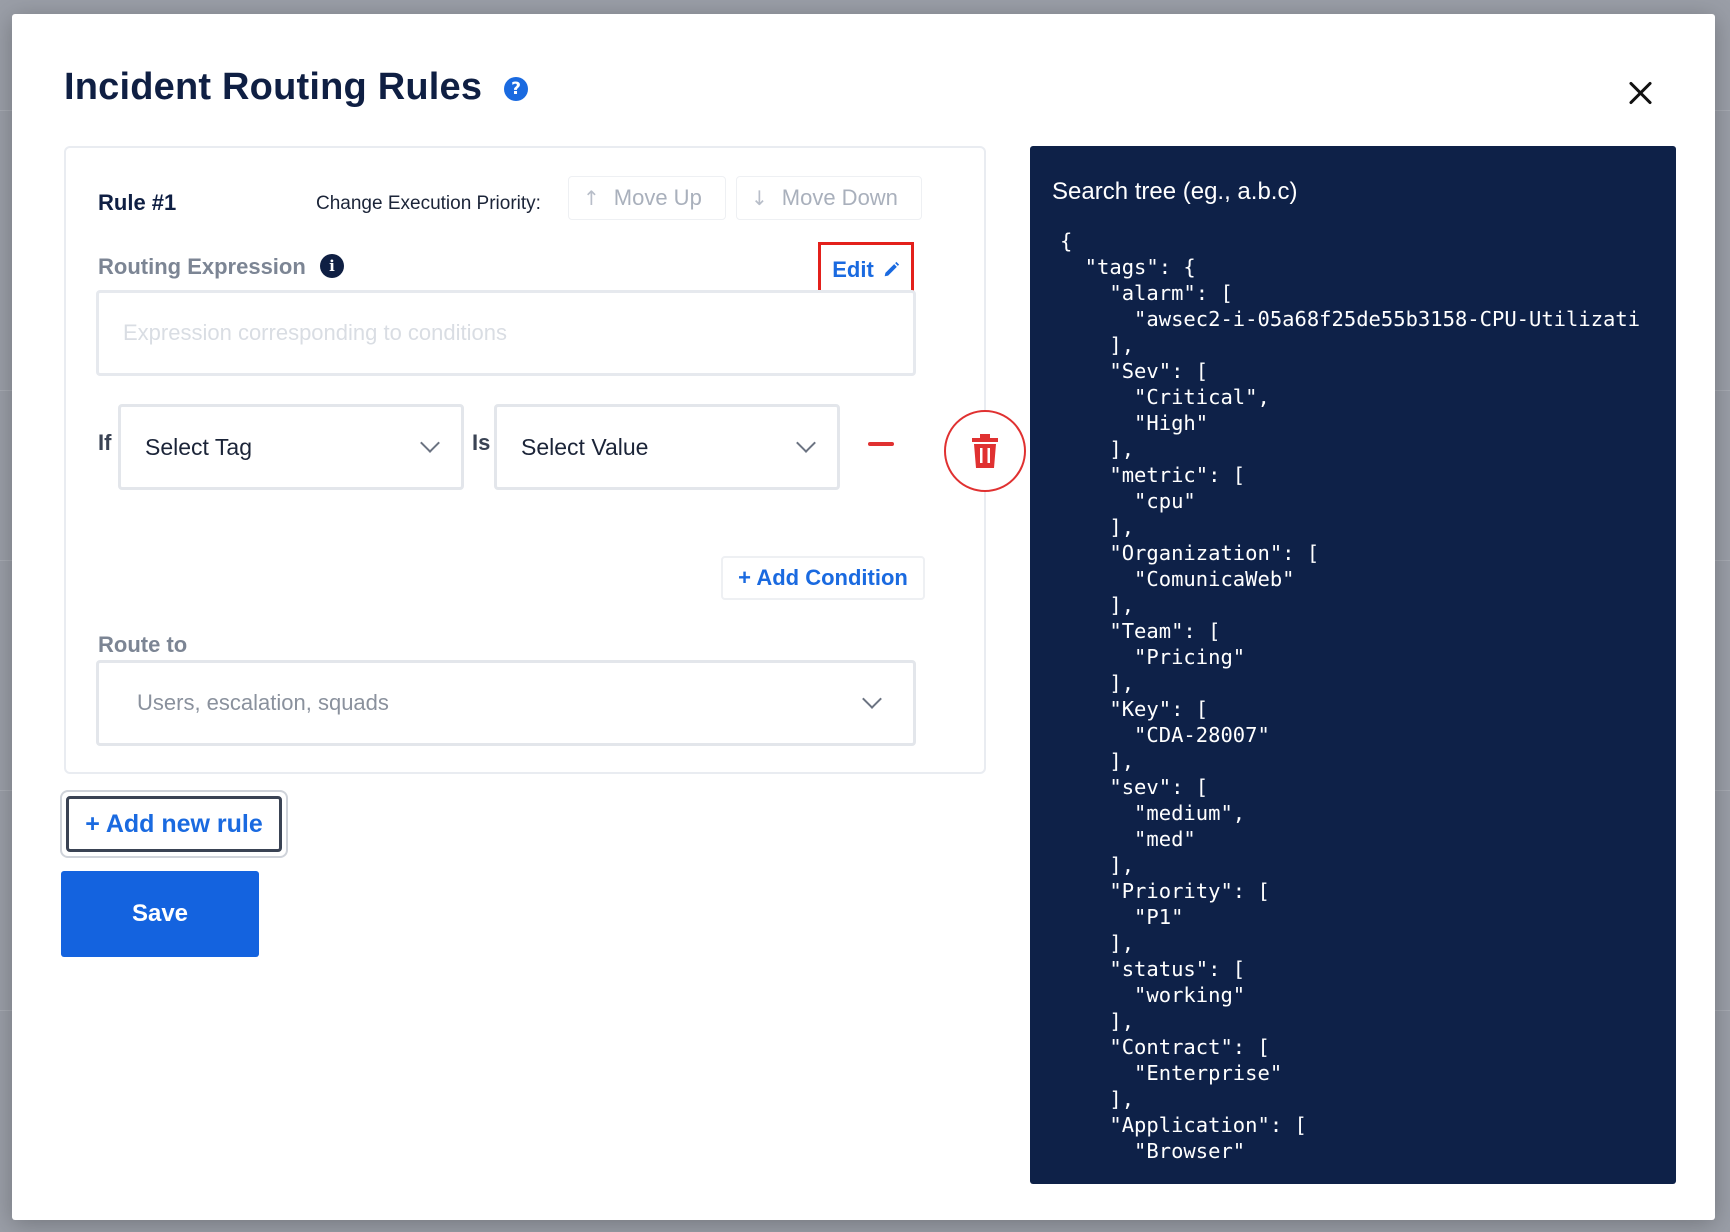 The image size is (1730, 1232). Describe the element at coordinates (1140, 631) in the screenshot. I see `tree-line: "Team": [` at that location.